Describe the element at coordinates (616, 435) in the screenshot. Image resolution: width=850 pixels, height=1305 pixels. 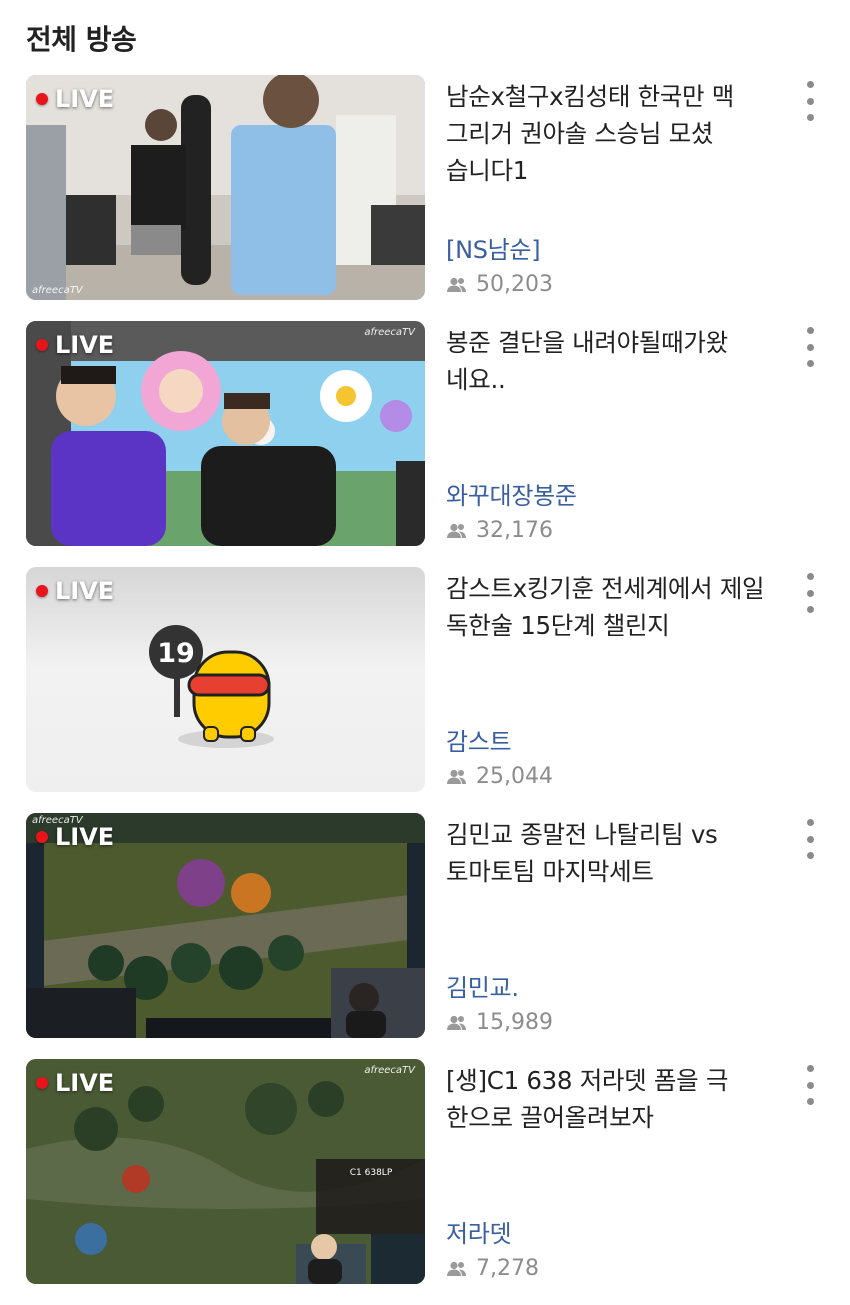
I see `stream-info: 봉준 결단을 내려야될때가왔 네요.. 와꾸대장봉준 32,176` at that location.